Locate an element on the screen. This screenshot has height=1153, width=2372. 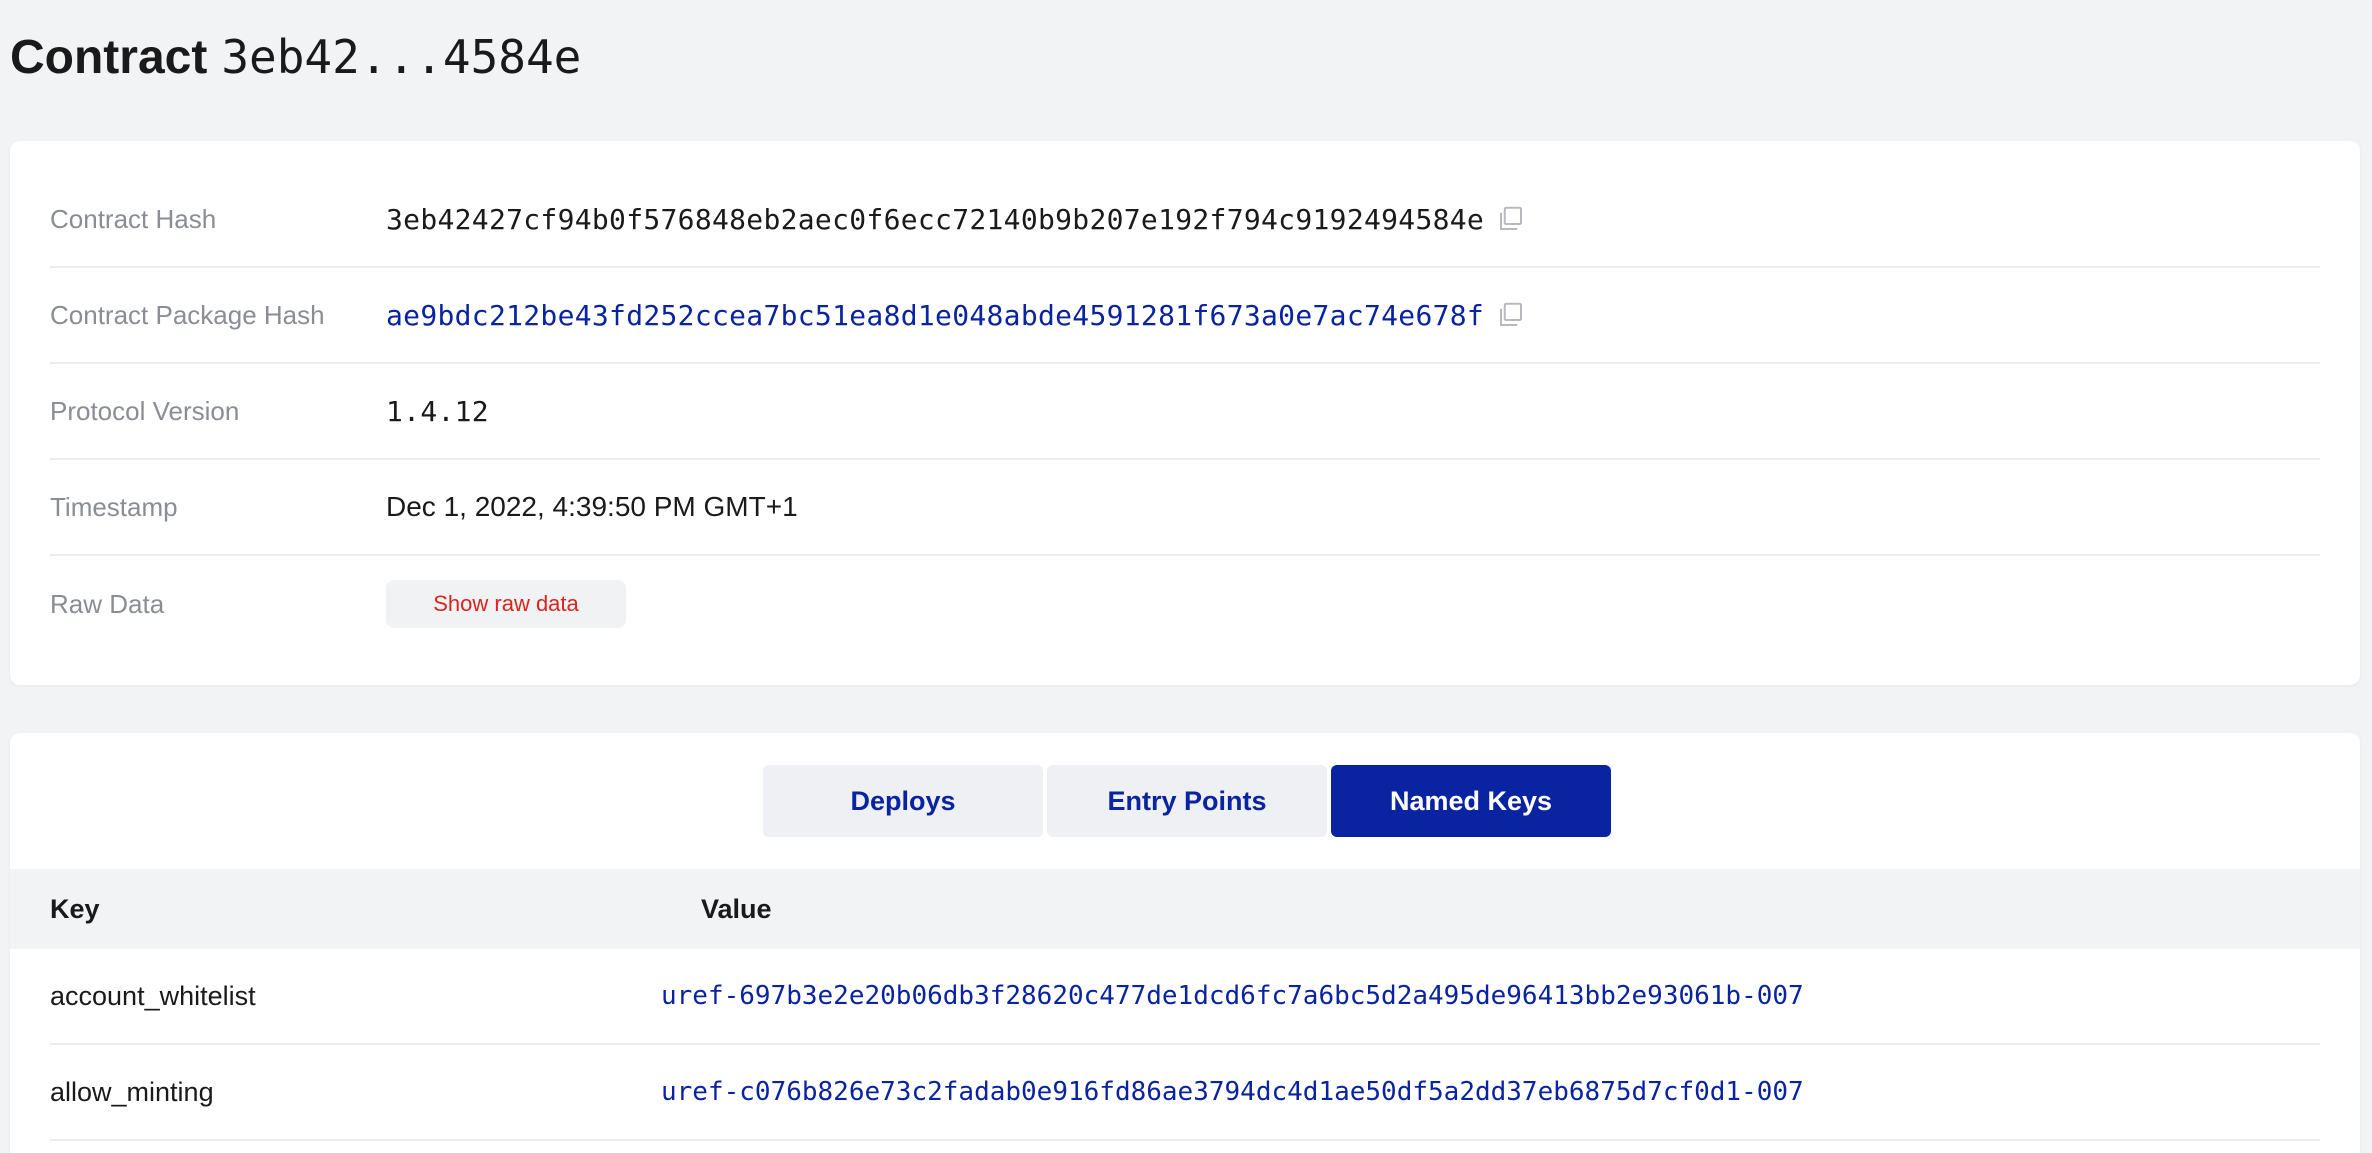
protocol-version-value: 1.4.12 is located at coordinates (437, 411).